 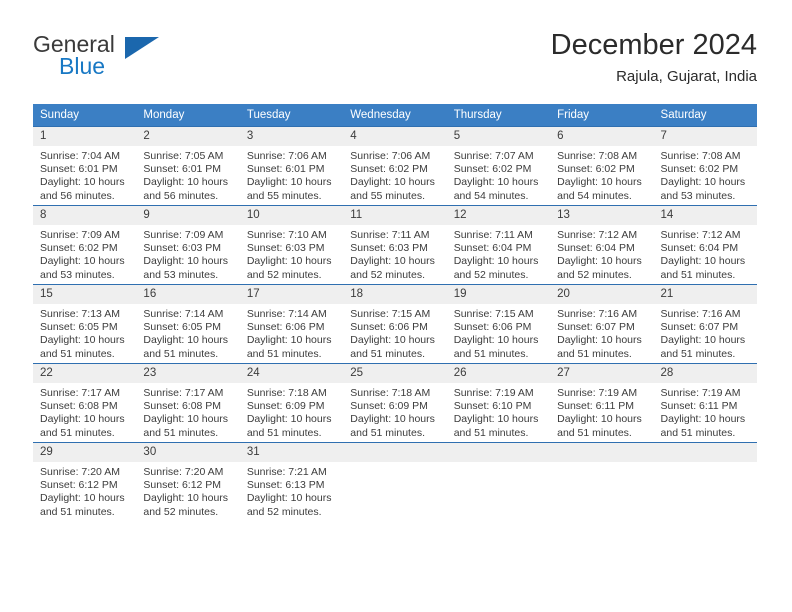 I want to click on day-cell-inner, so click(x=498, y=482).